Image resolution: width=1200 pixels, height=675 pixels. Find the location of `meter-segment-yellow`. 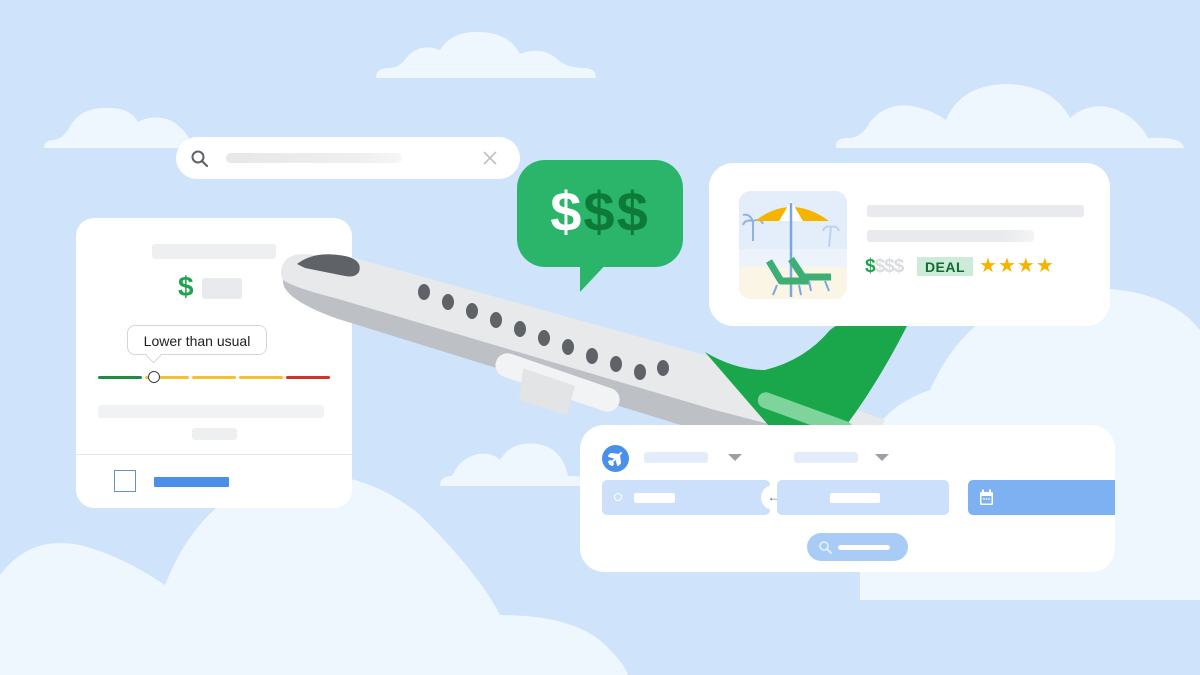

meter-segment-yellow is located at coordinates (214, 377).